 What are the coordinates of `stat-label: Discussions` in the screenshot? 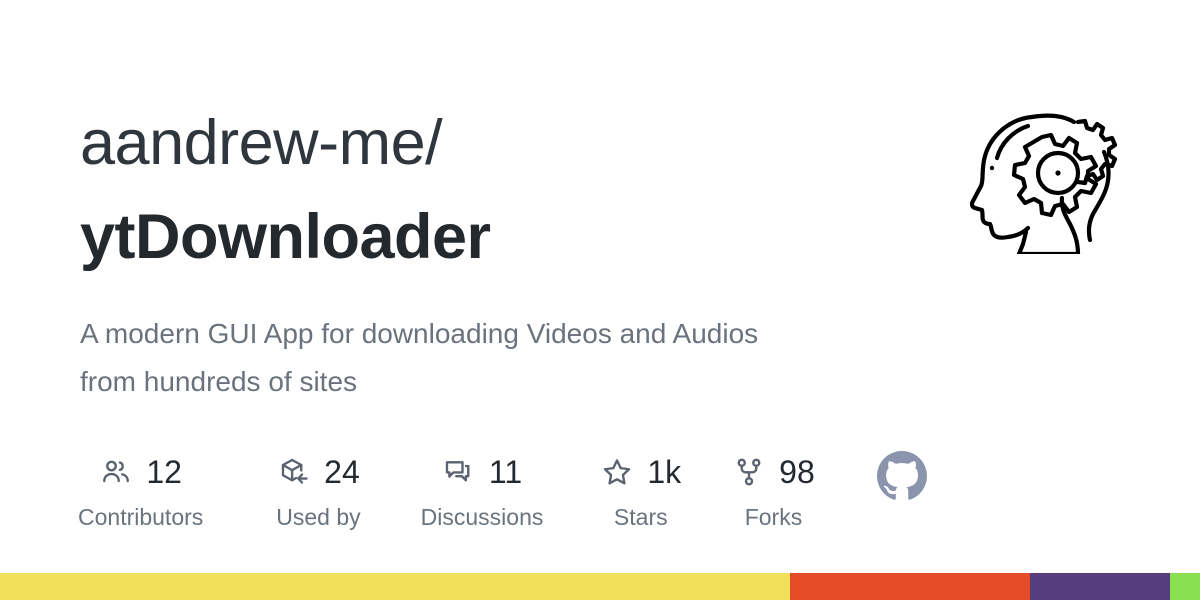 It's located at (482, 517).